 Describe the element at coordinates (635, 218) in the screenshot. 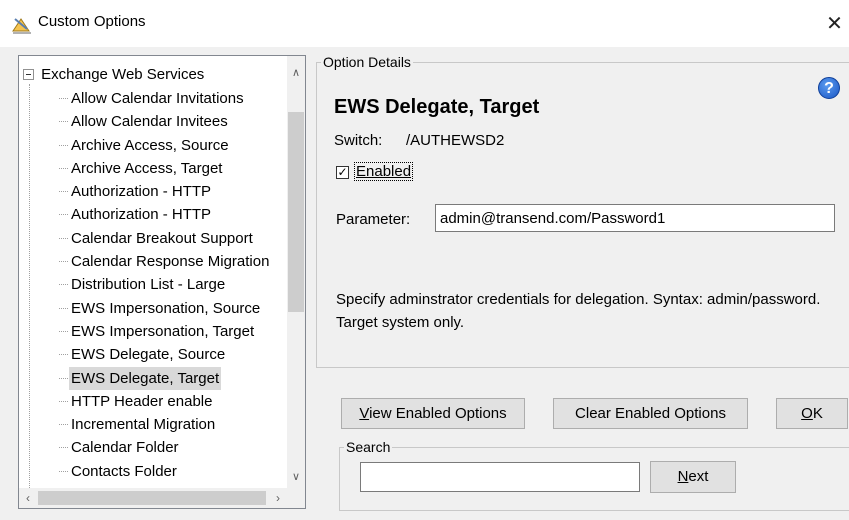

I see `parameter-input` at that location.